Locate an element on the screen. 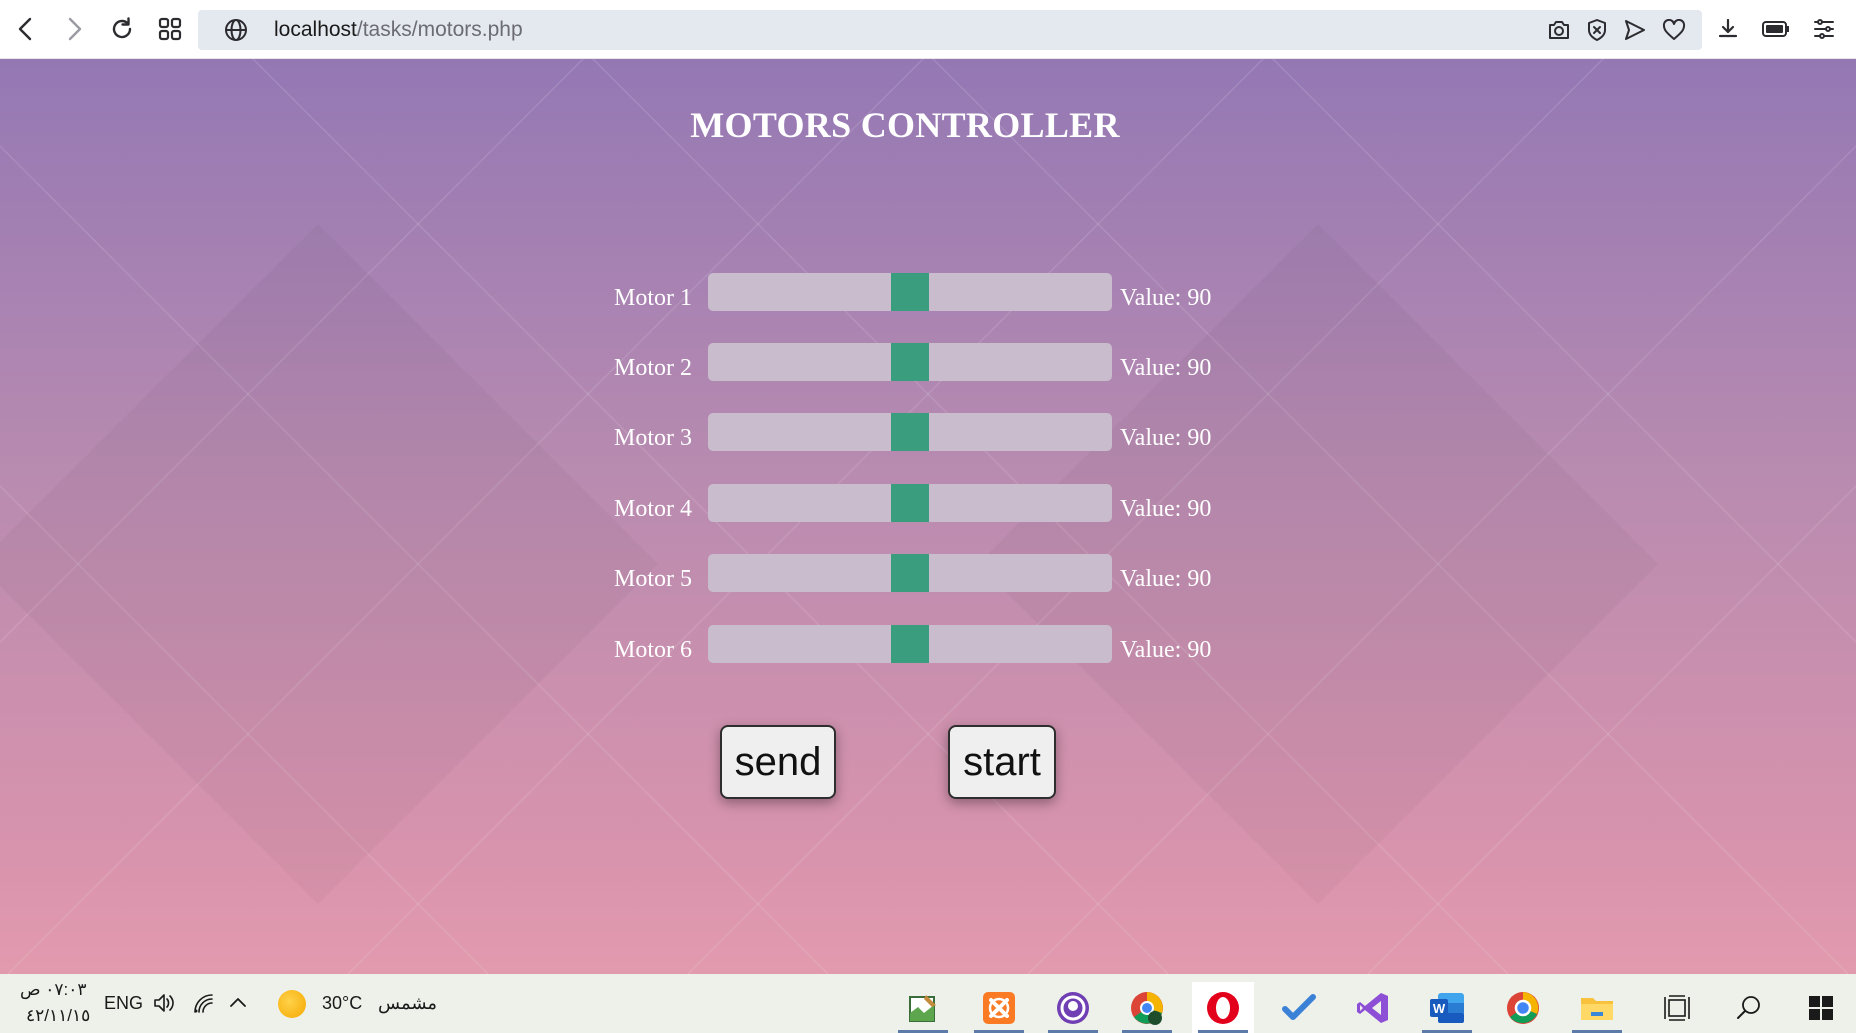 Image resolution: width=1856 pixels, height=1033 pixels. word-icon: W is located at coordinates (1447, 1007).